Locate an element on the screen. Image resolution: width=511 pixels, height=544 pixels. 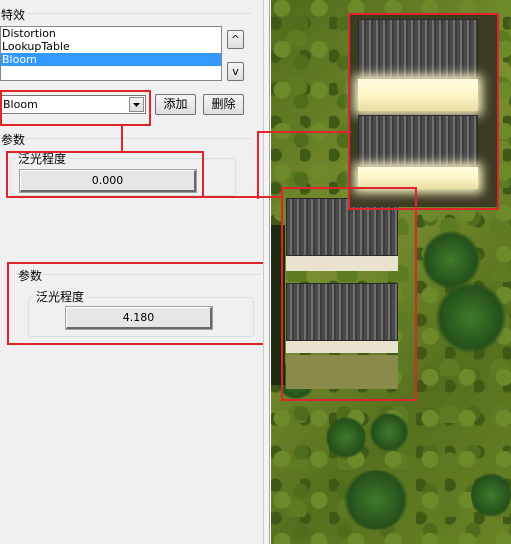
connector-line-combo is located at coordinates (122, 138).